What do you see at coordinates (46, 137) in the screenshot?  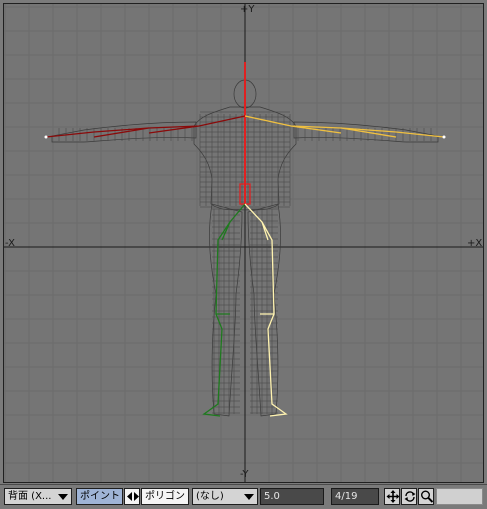 I see `bone-tip-right-hand` at bounding box center [46, 137].